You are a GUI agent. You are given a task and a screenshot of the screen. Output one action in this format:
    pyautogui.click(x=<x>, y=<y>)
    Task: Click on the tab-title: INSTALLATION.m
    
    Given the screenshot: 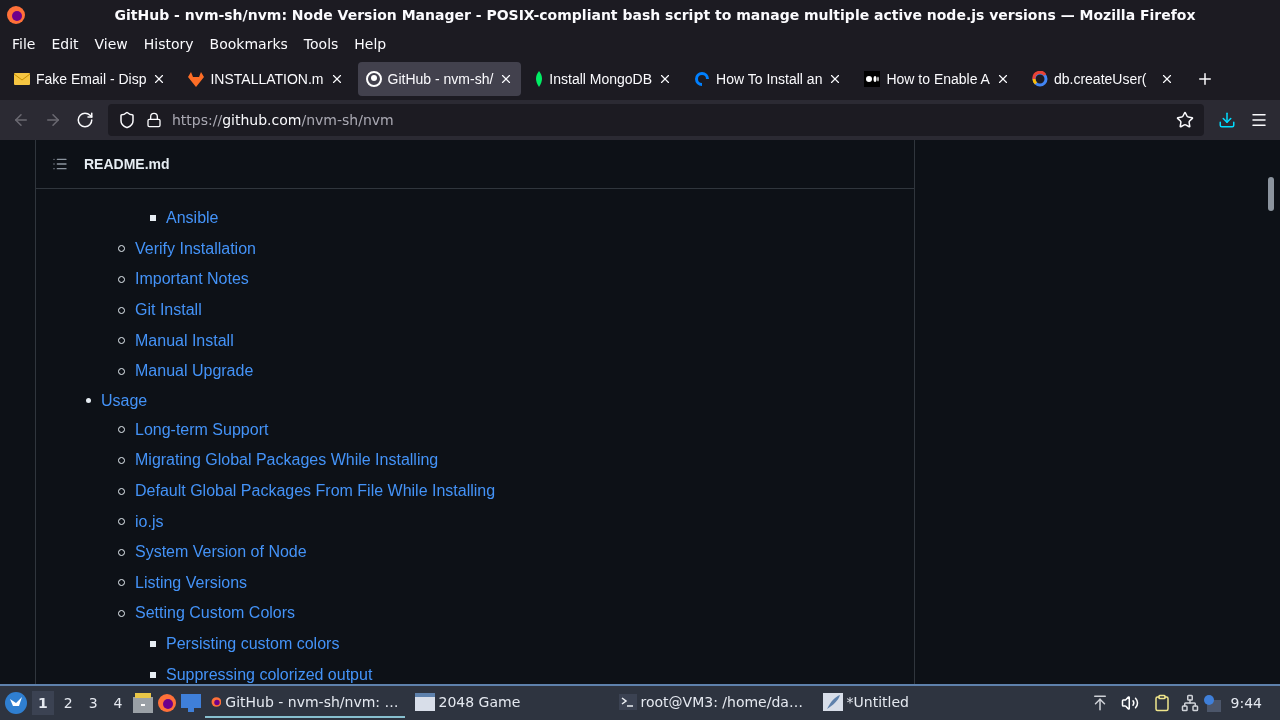 What is the action you would take?
    pyautogui.click(x=267, y=79)
    